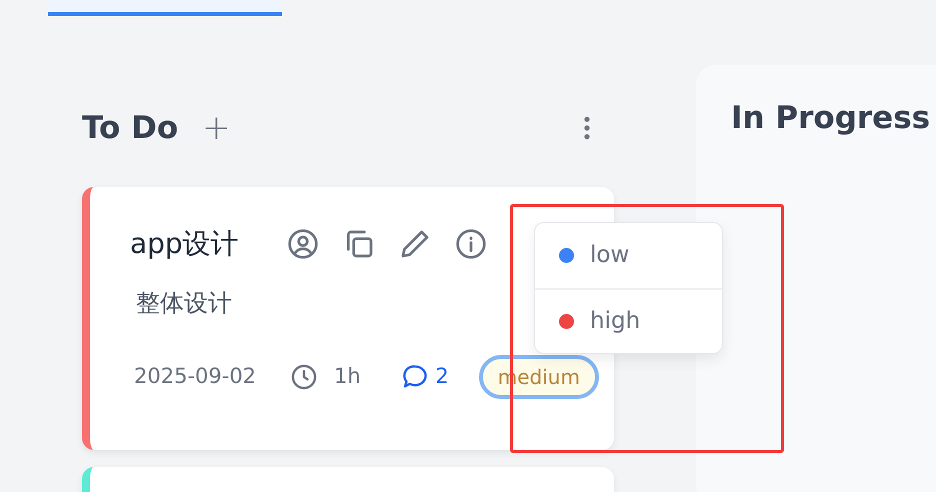 This screenshot has width=936, height=492. I want to click on menu-item: low, so click(628, 255).